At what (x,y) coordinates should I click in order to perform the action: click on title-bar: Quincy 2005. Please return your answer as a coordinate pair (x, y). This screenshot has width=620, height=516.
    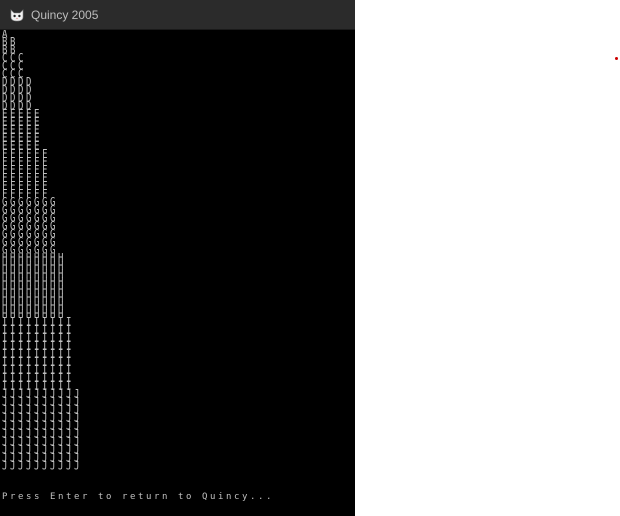
    Looking at the image, I should click on (177, 15).